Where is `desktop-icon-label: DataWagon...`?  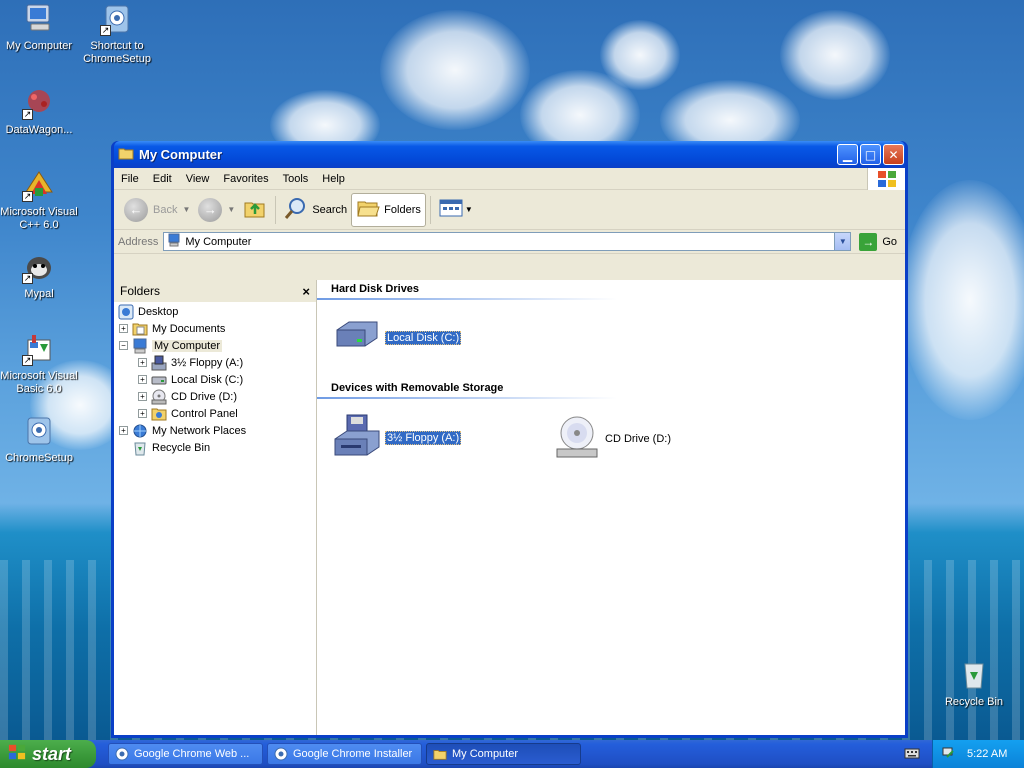
desktop-icon-label: DataWagon... is located at coordinates (39, 130).